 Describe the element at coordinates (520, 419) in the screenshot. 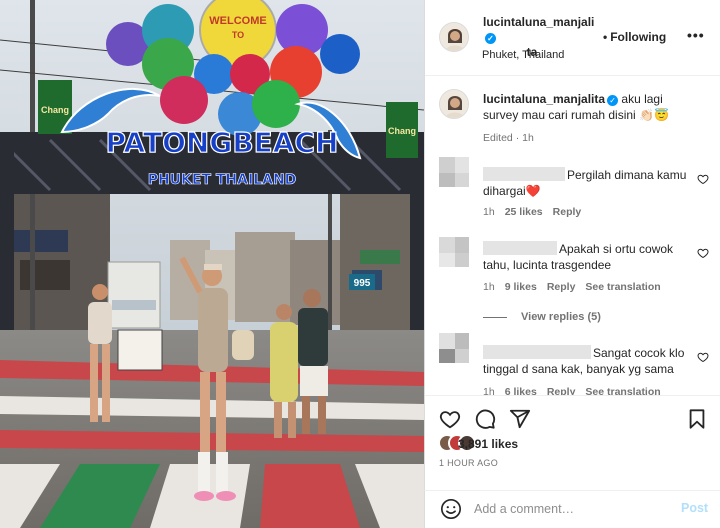

I see `share-icon` at that location.